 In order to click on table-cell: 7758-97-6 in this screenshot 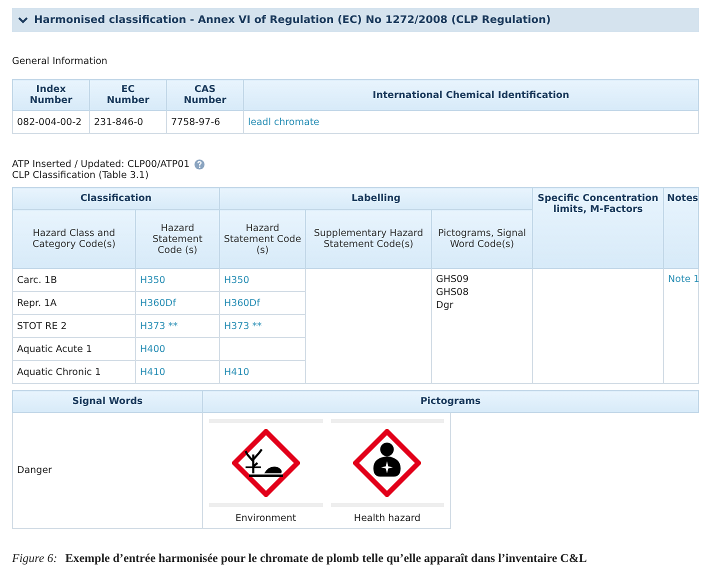, I will do `click(205, 122)`.